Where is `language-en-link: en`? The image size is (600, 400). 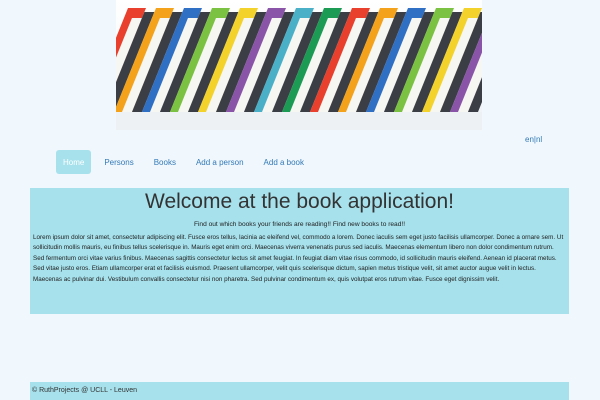 language-en-link: en is located at coordinates (529, 139).